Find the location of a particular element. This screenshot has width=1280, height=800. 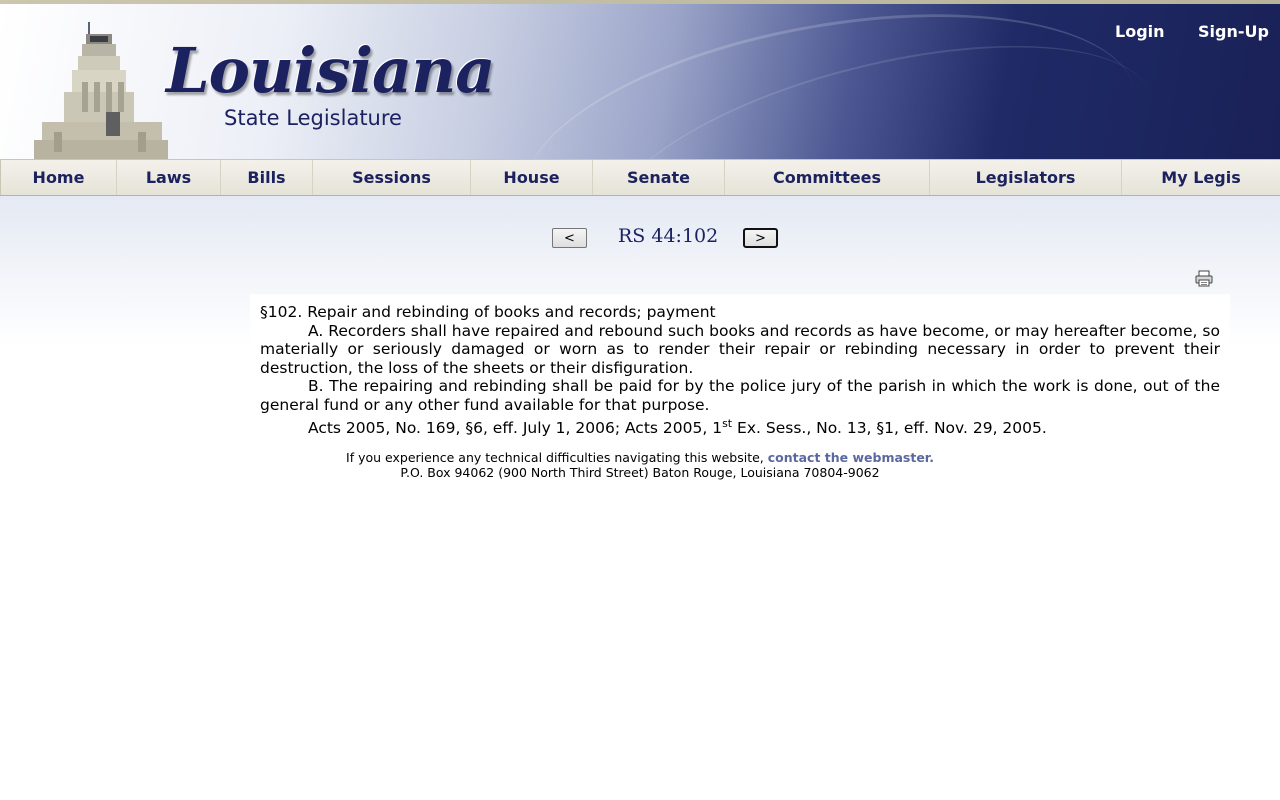

previous-law-button: < is located at coordinates (569, 238).